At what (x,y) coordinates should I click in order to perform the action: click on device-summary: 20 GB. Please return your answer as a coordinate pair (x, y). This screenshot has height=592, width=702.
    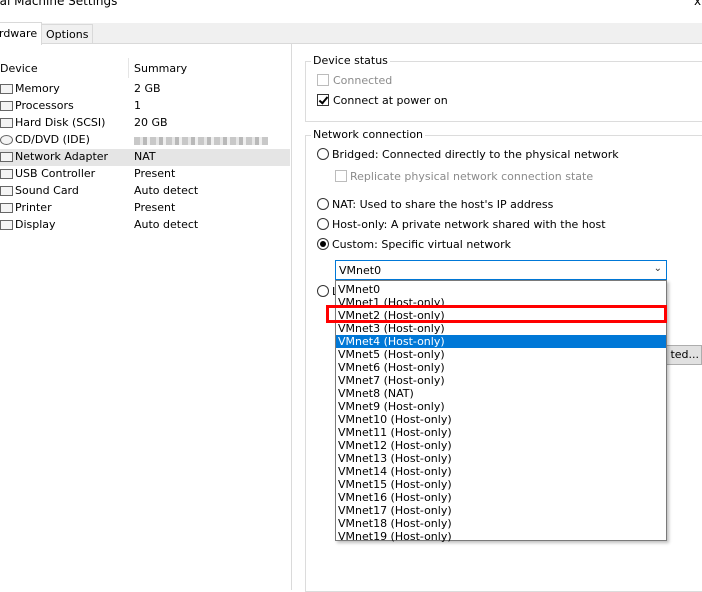
    Looking at the image, I should click on (151, 122).